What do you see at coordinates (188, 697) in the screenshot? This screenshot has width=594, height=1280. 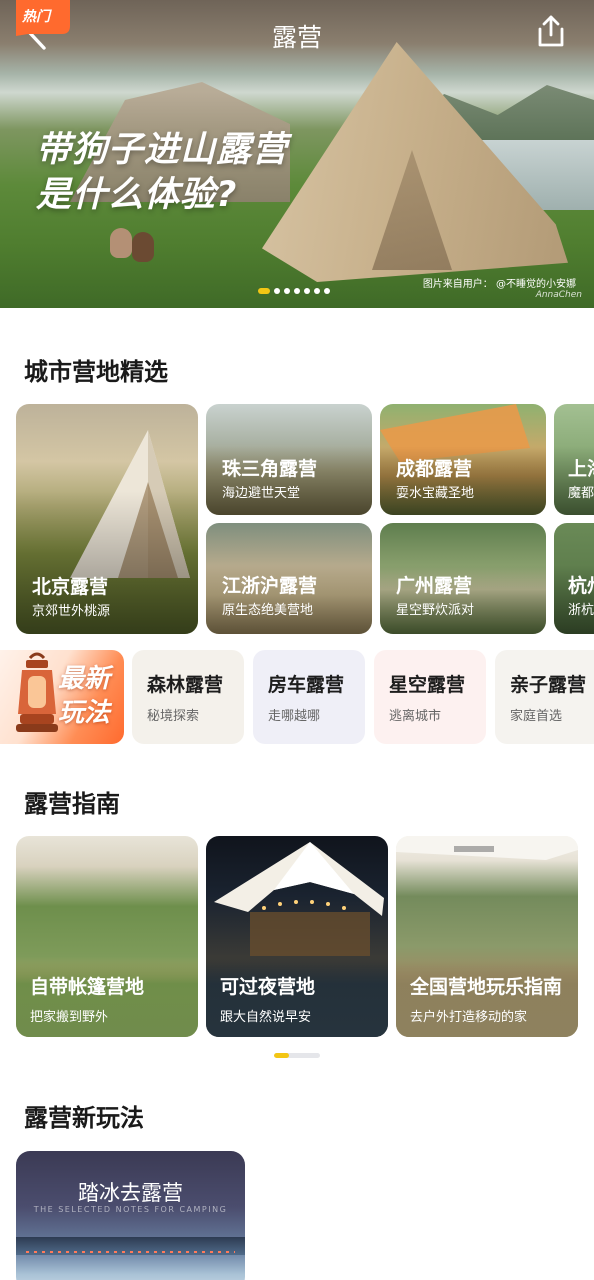 I see `theme-chip-forest: 森林露营 秘境探索` at bounding box center [188, 697].